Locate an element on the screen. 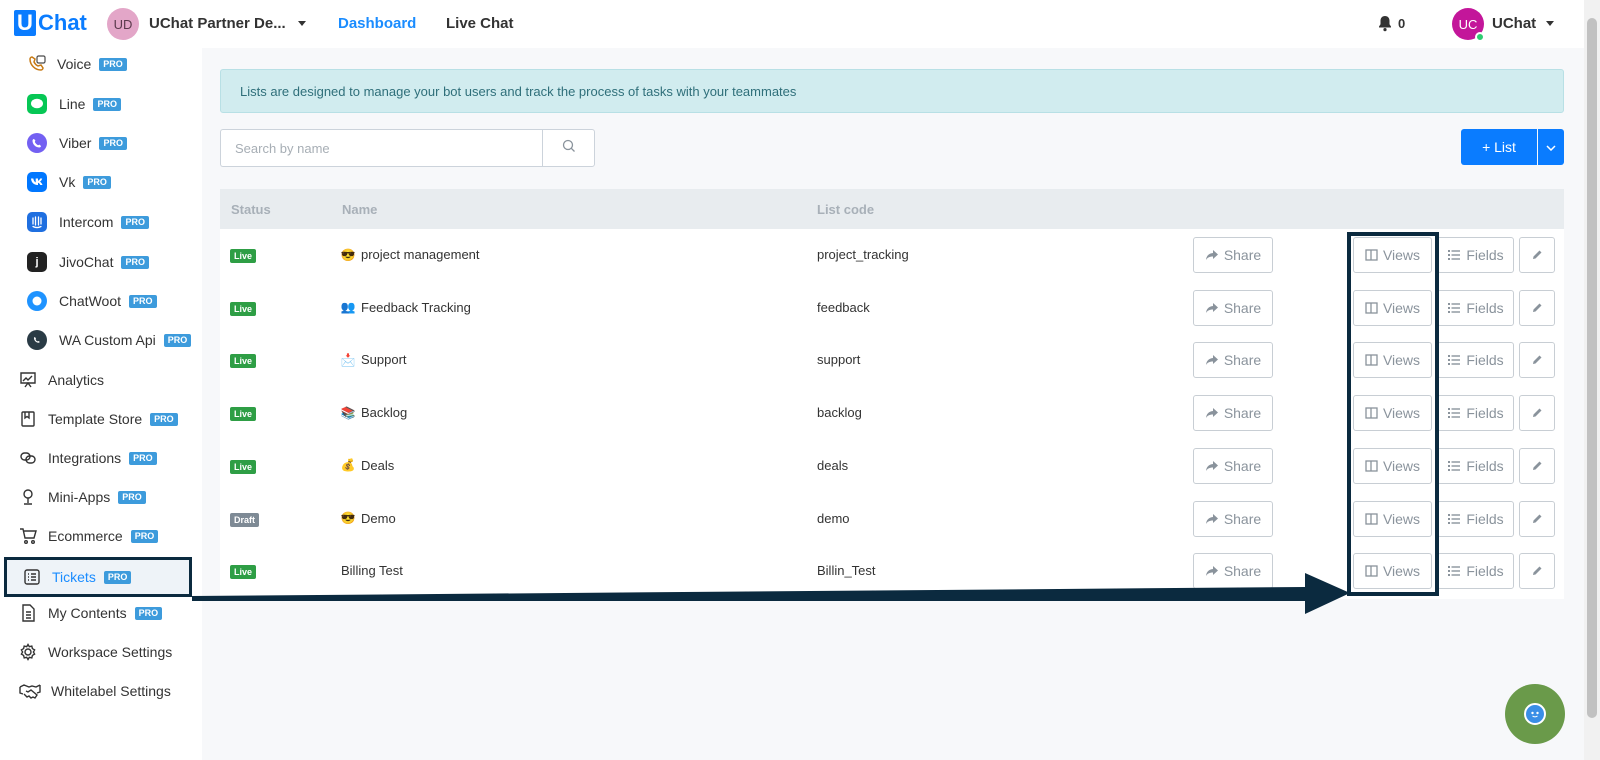  sidebar-item-label: Mini-Apps is located at coordinates (79, 497).